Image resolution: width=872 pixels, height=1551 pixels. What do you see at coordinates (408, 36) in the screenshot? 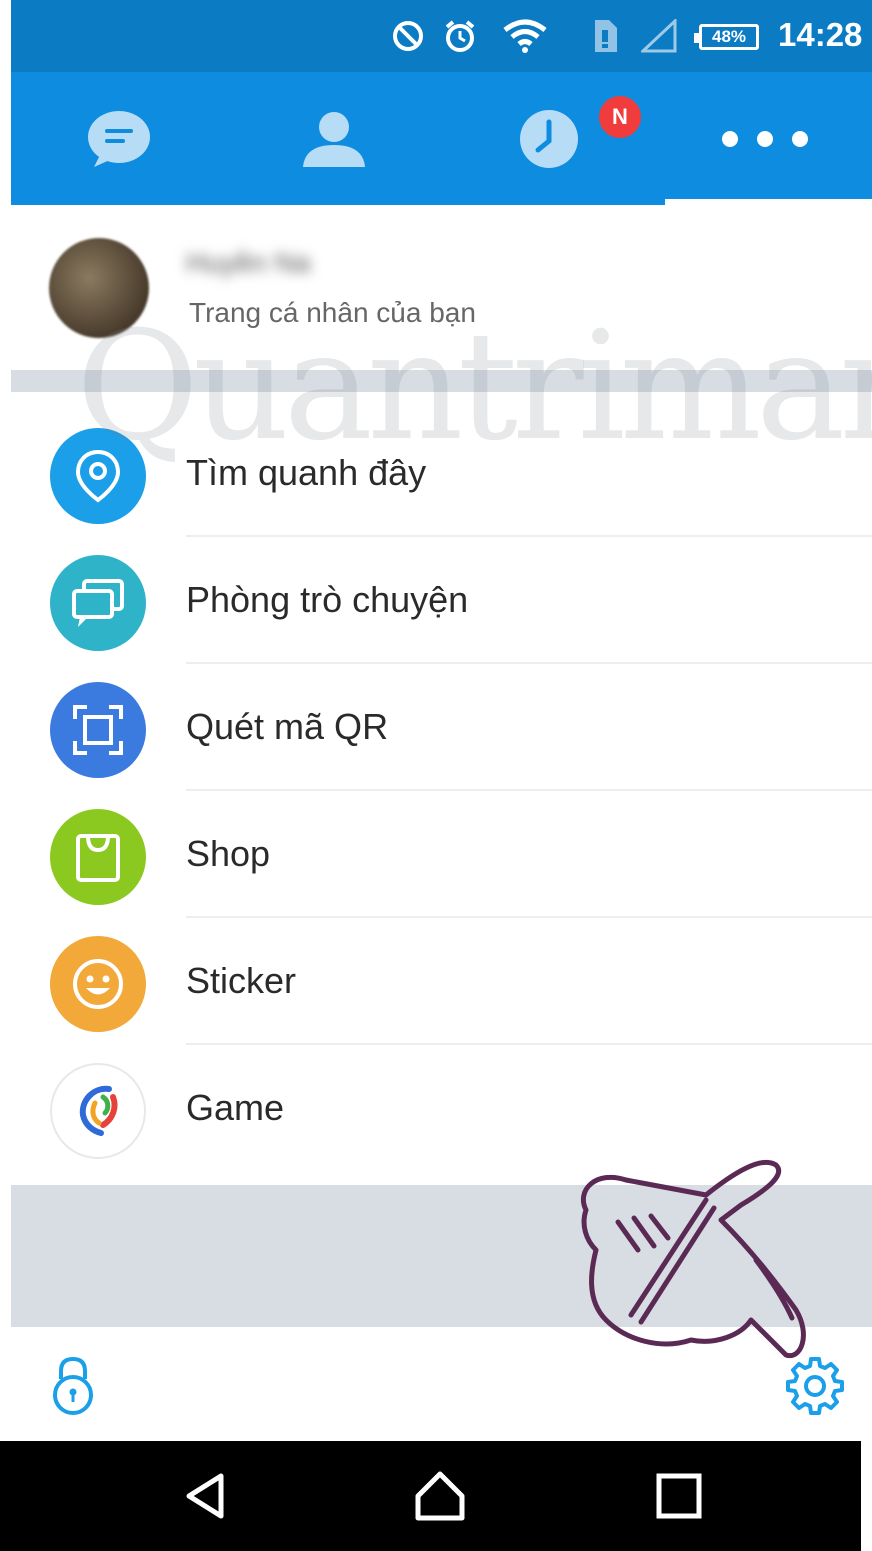
I see `do-not-disturb-icon` at bounding box center [408, 36].